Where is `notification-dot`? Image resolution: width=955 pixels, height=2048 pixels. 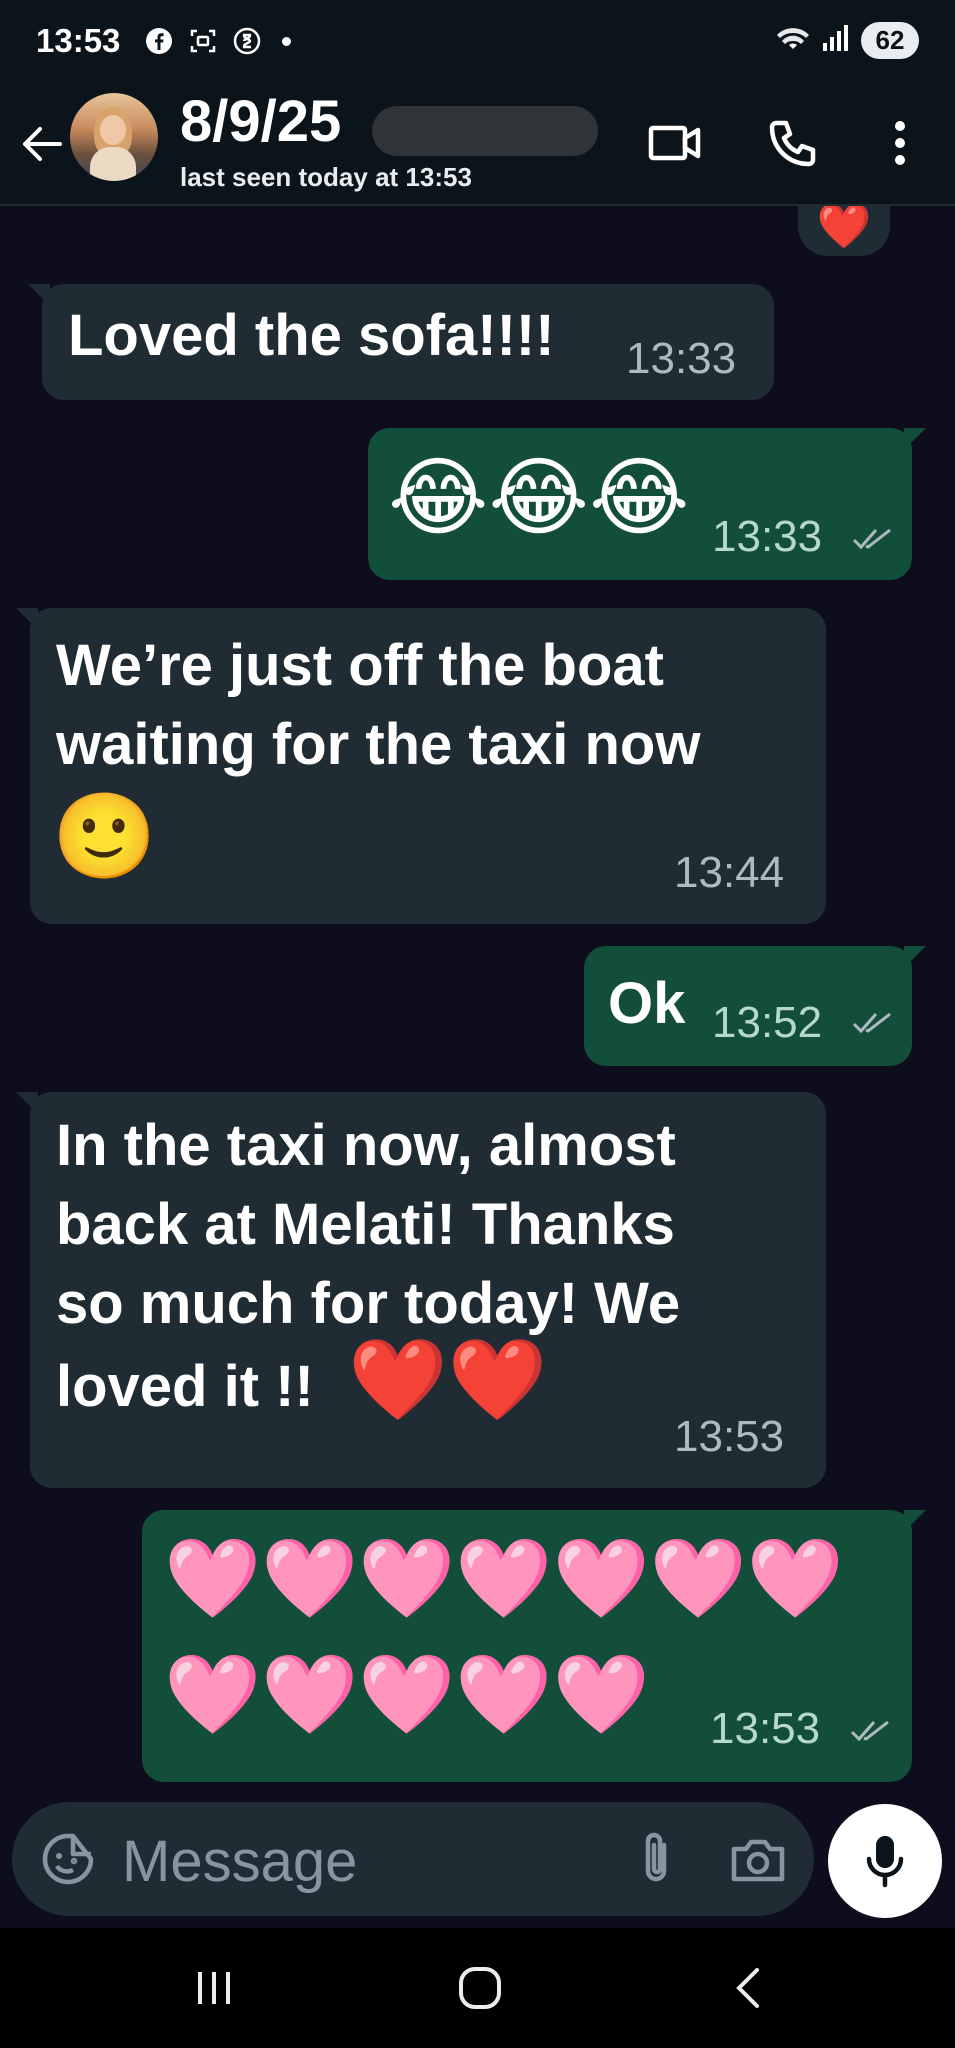
notification-dot is located at coordinates (286, 41).